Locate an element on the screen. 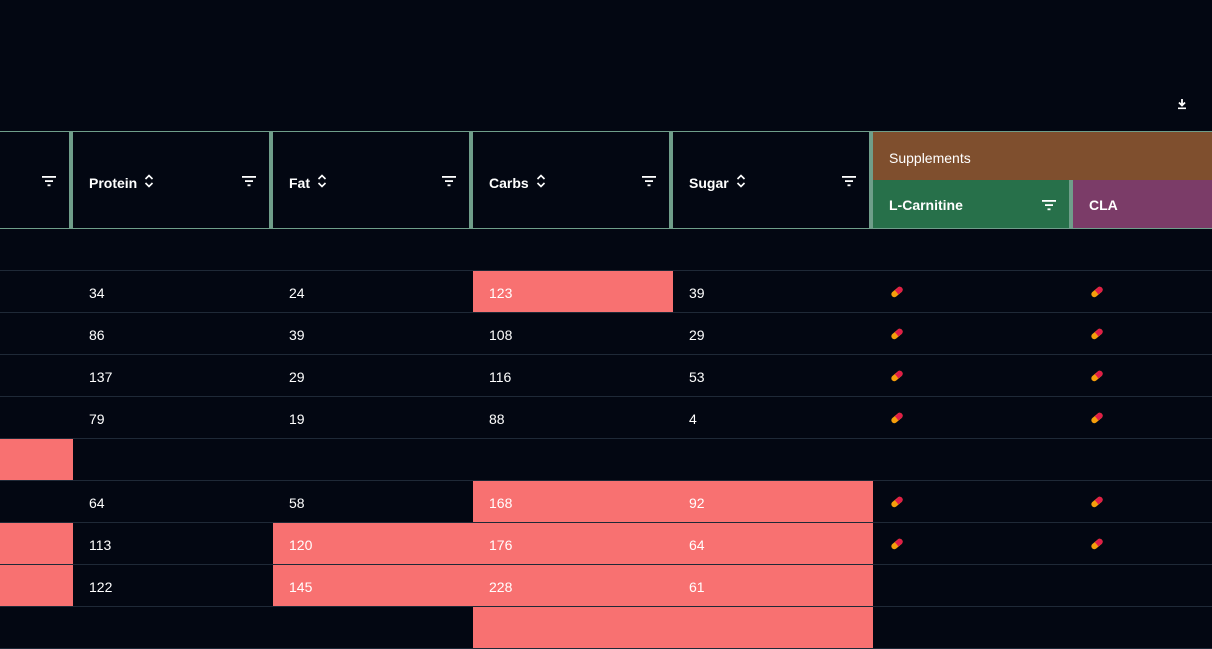 The height and width of the screenshot is (649, 1212). column-header-fat: Fat is located at coordinates (371, 180).